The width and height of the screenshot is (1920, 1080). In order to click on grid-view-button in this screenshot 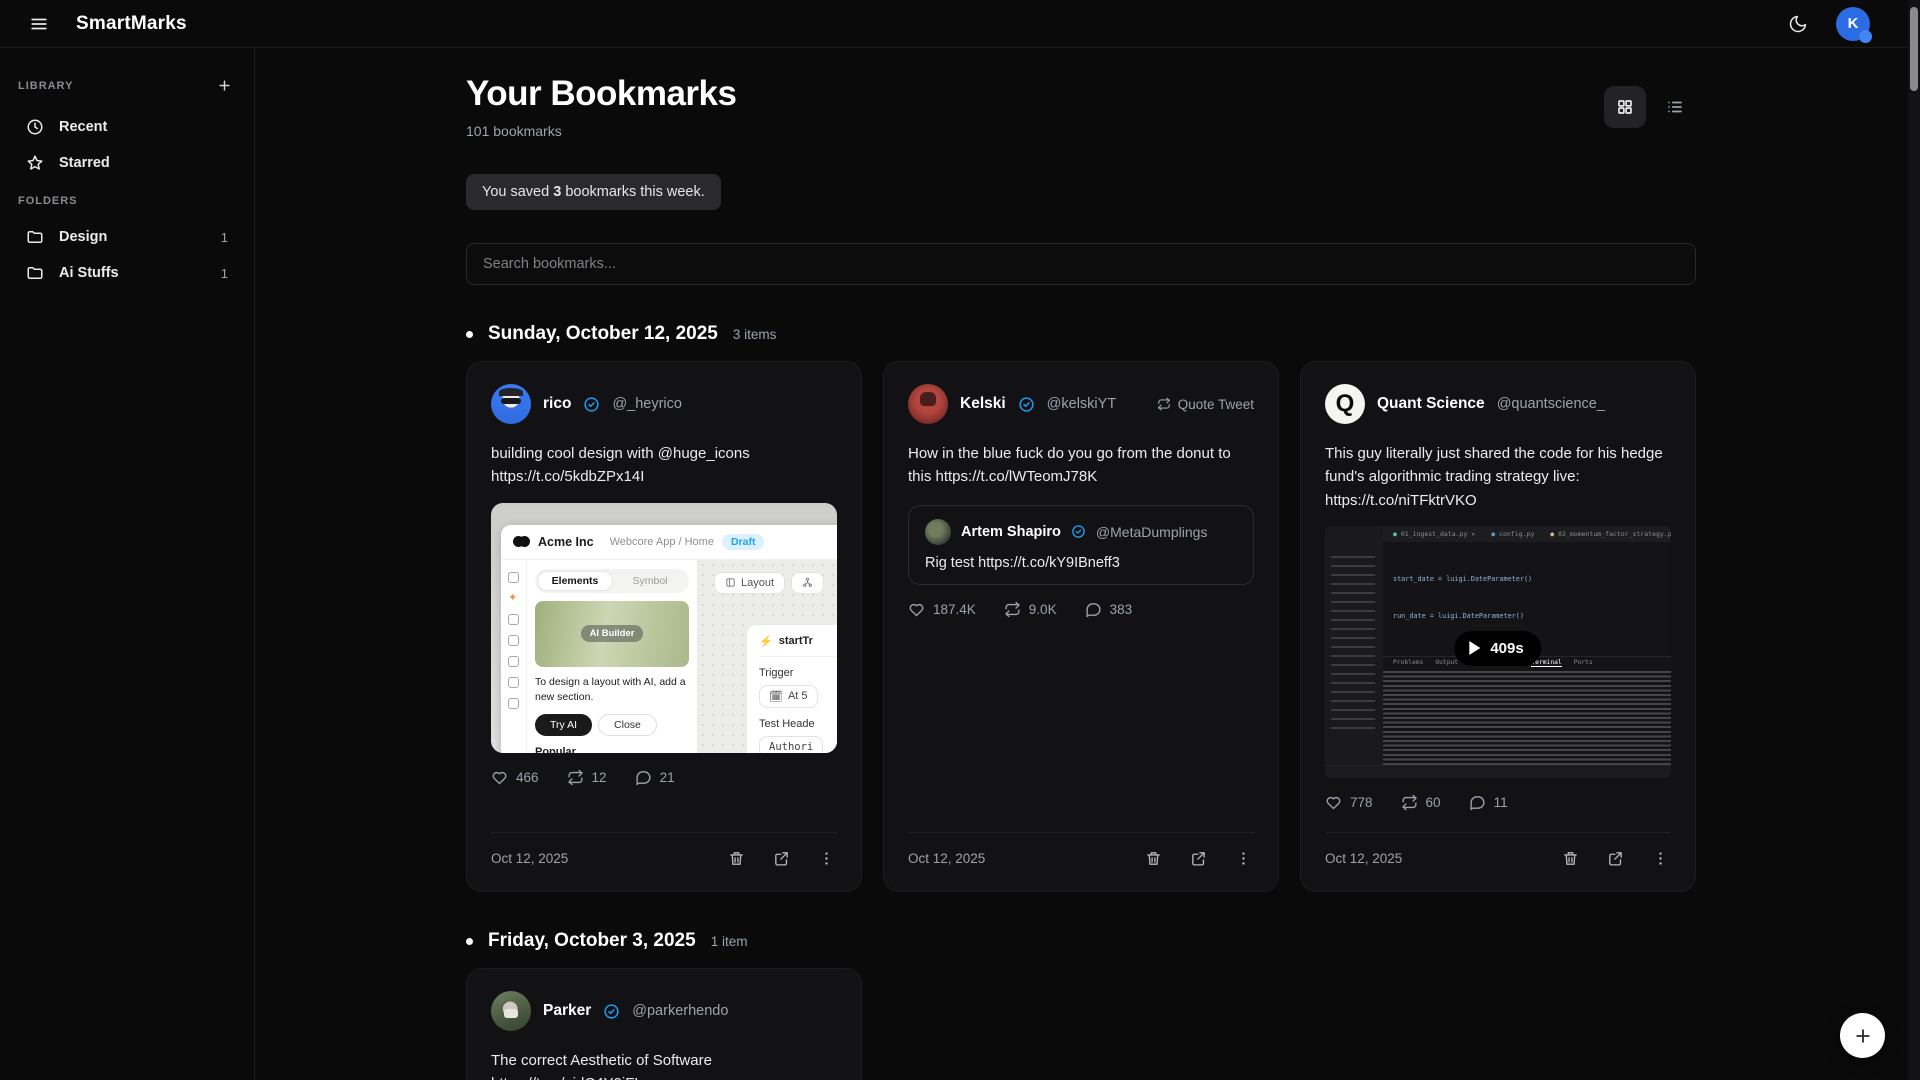, I will do `click(1625, 107)`.